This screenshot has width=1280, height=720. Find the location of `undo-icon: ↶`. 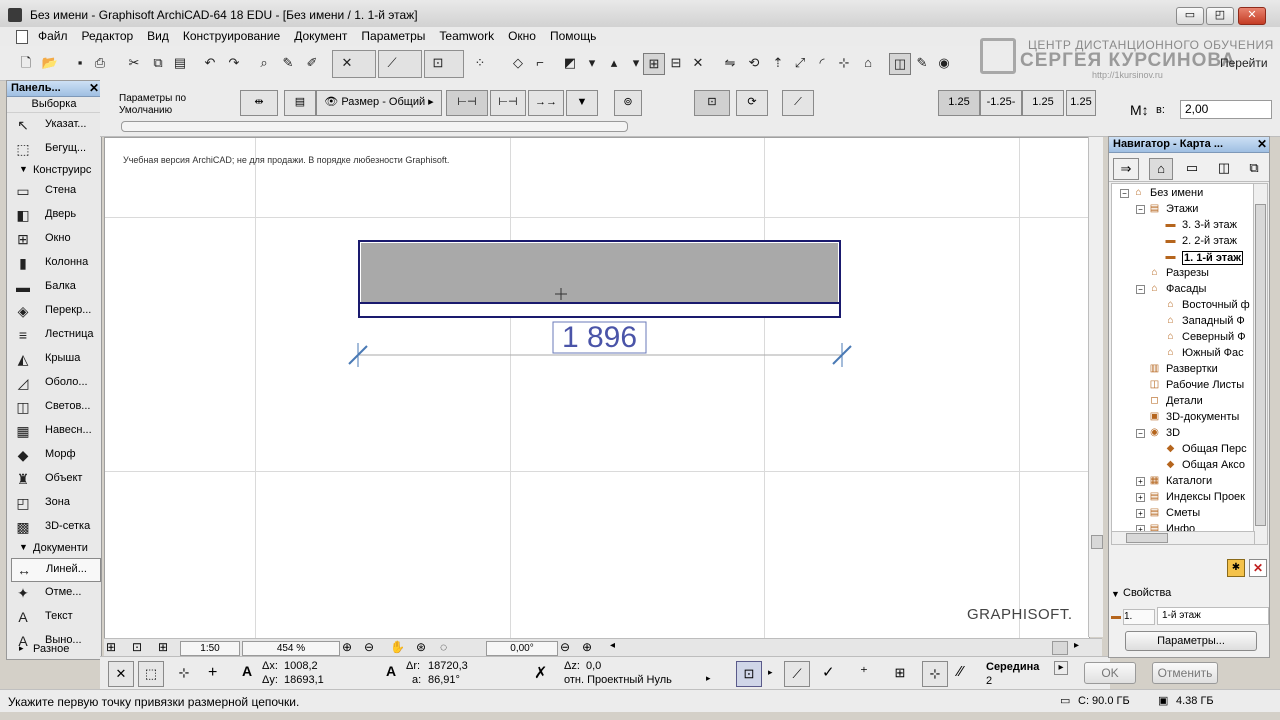

undo-icon: ↶ is located at coordinates (210, 63).